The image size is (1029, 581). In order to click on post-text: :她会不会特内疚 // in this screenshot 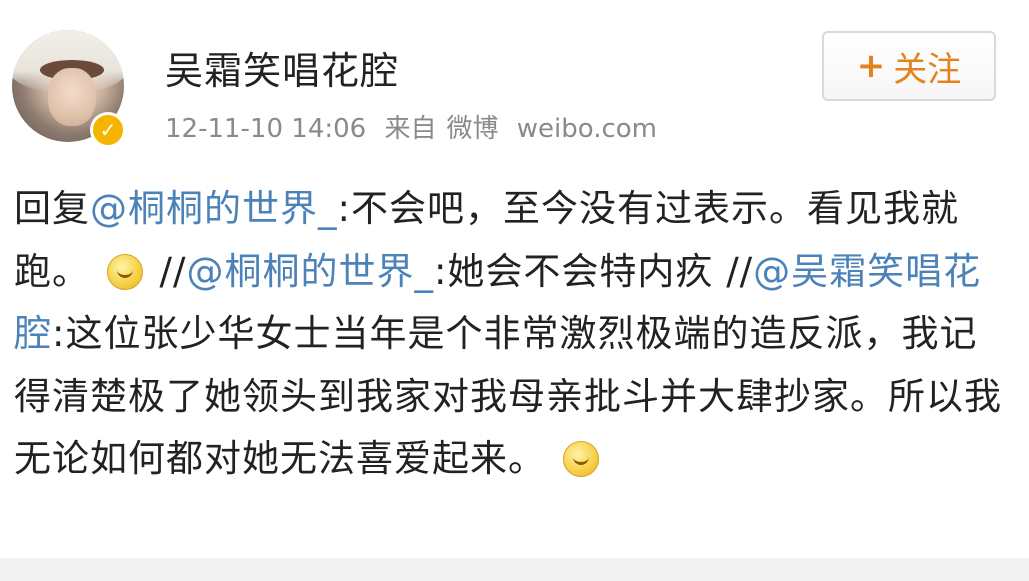, I will do `click(593, 271)`.